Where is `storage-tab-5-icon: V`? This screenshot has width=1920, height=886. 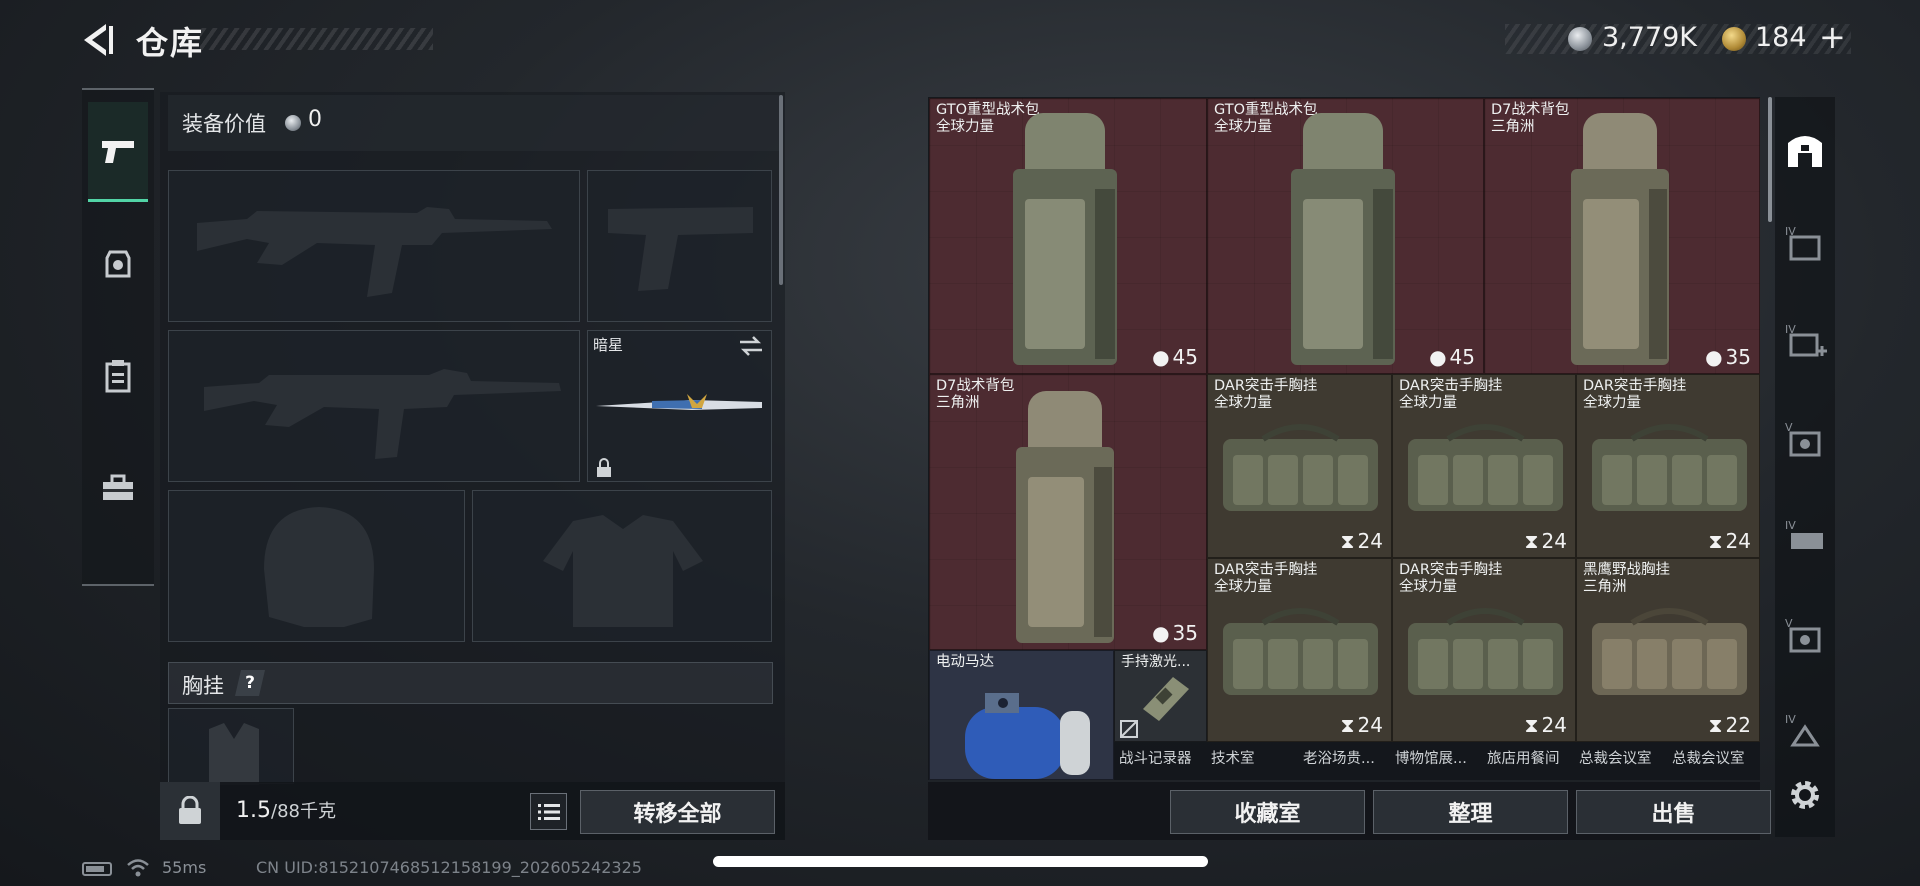
storage-tab-5-icon: V is located at coordinates (1803, 439).